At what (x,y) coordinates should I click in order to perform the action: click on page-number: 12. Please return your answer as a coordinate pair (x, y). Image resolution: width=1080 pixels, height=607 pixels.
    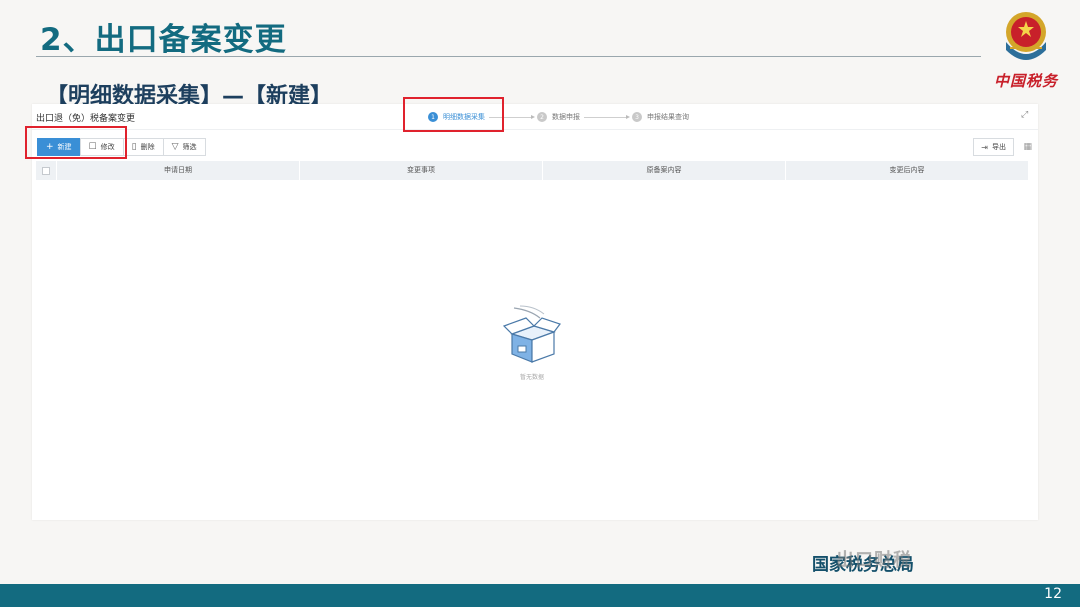
    Looking at the image, I should click on (1053, 594).